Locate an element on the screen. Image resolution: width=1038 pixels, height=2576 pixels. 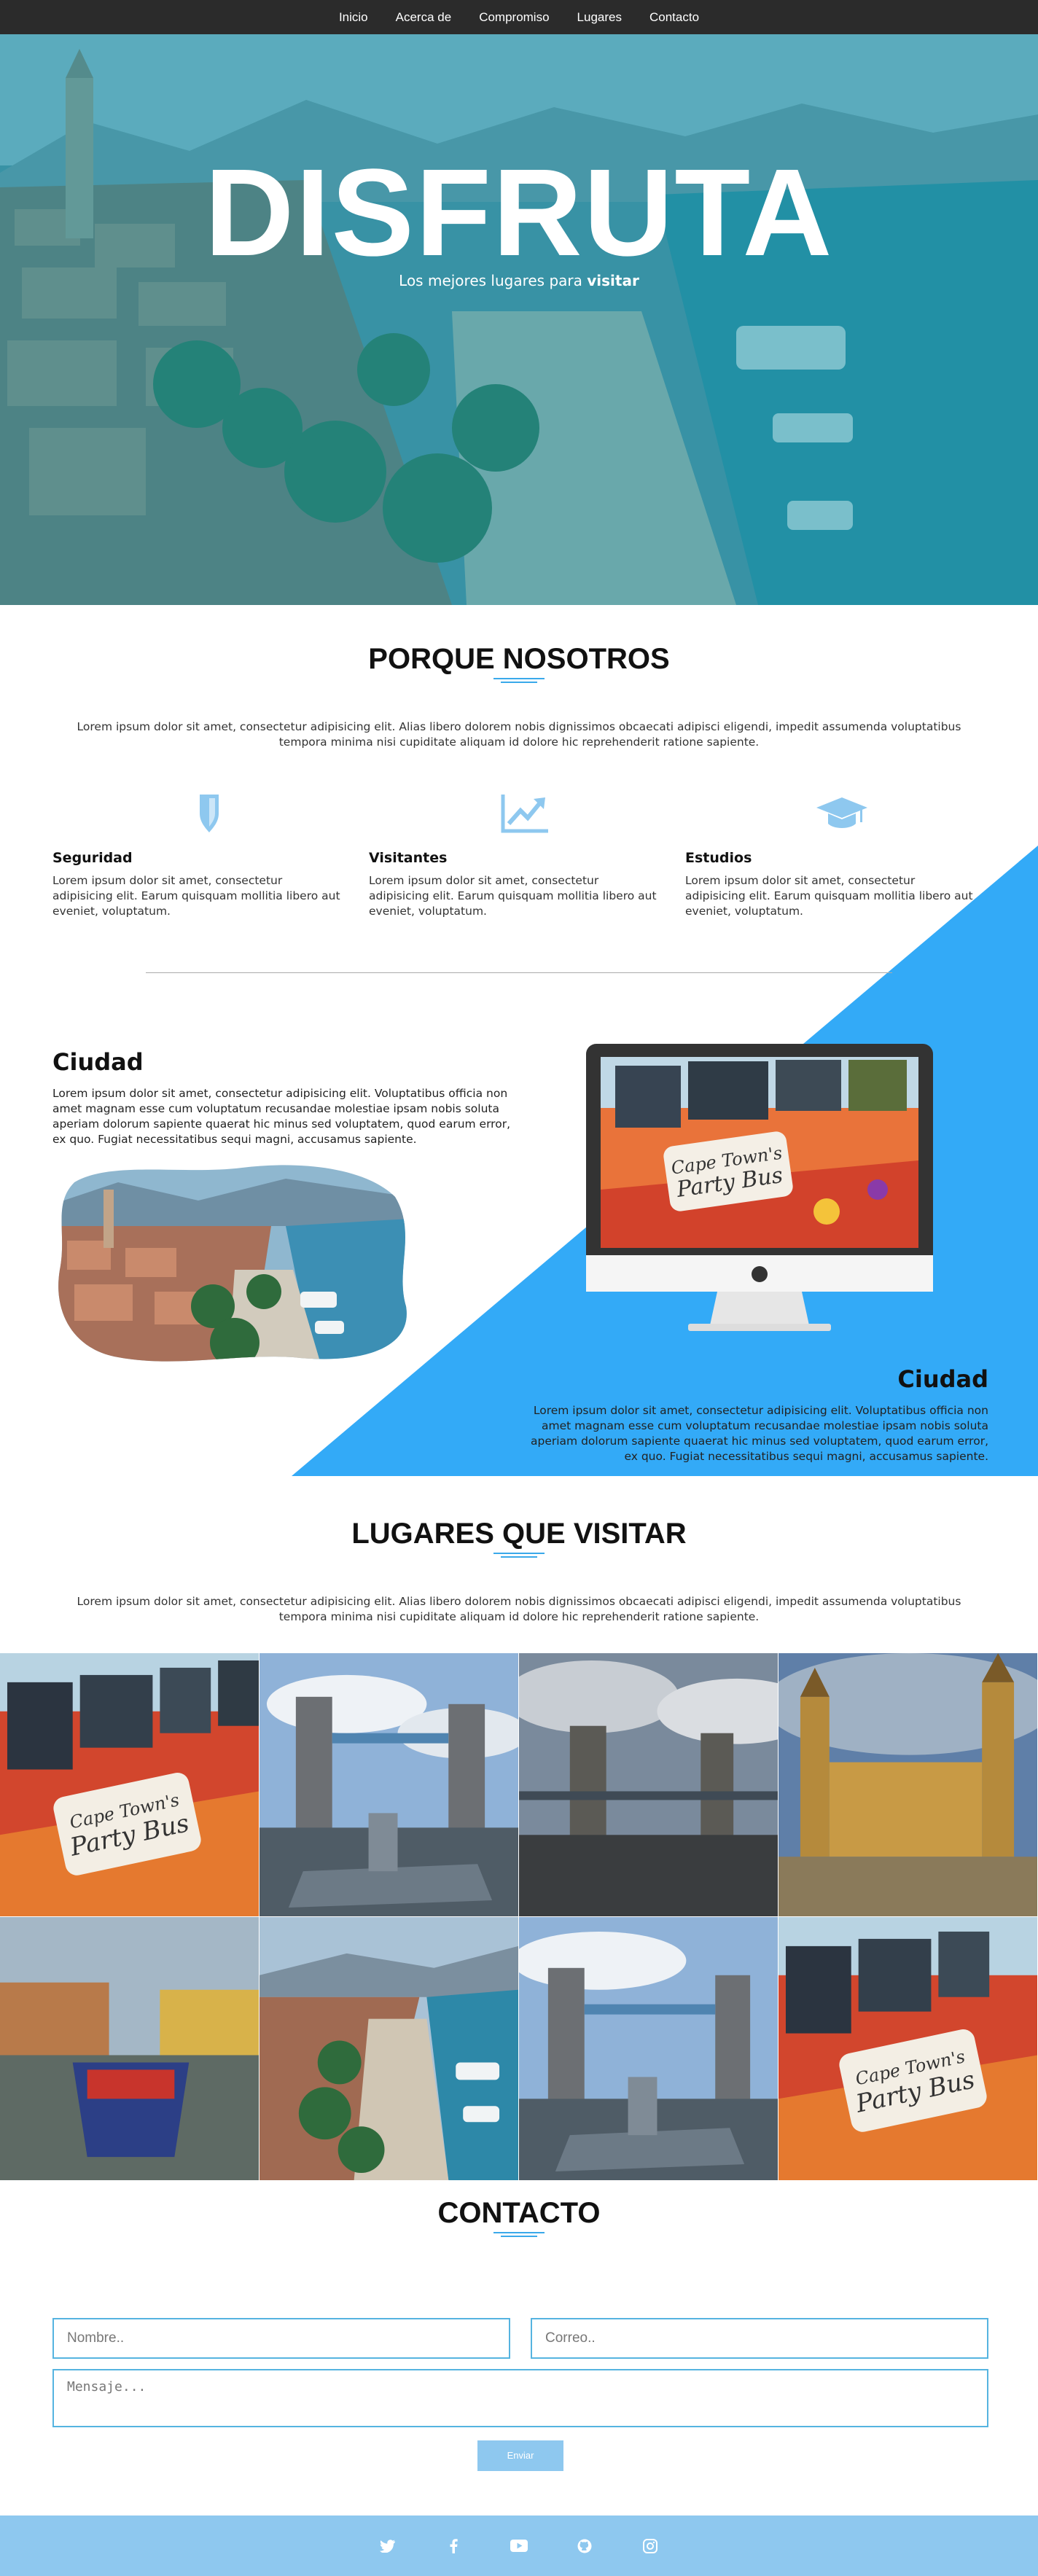
section-divider is located at coordinates (519, 972).